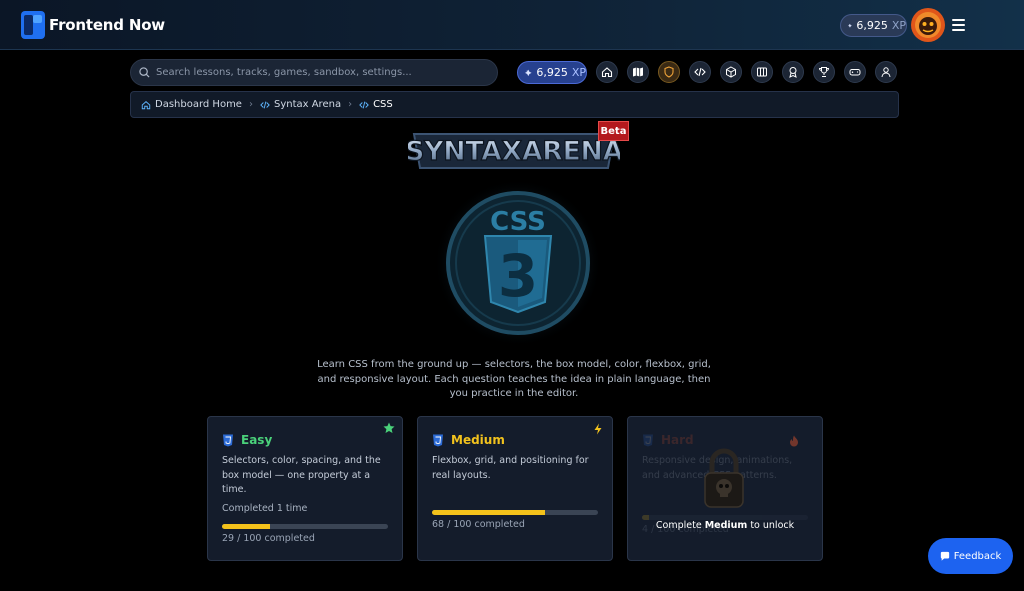 The height and width of the screenshot is (591, 1024). Describe the element at coordinates (928, 25) in the screenshot. I see `avatar` at that location.